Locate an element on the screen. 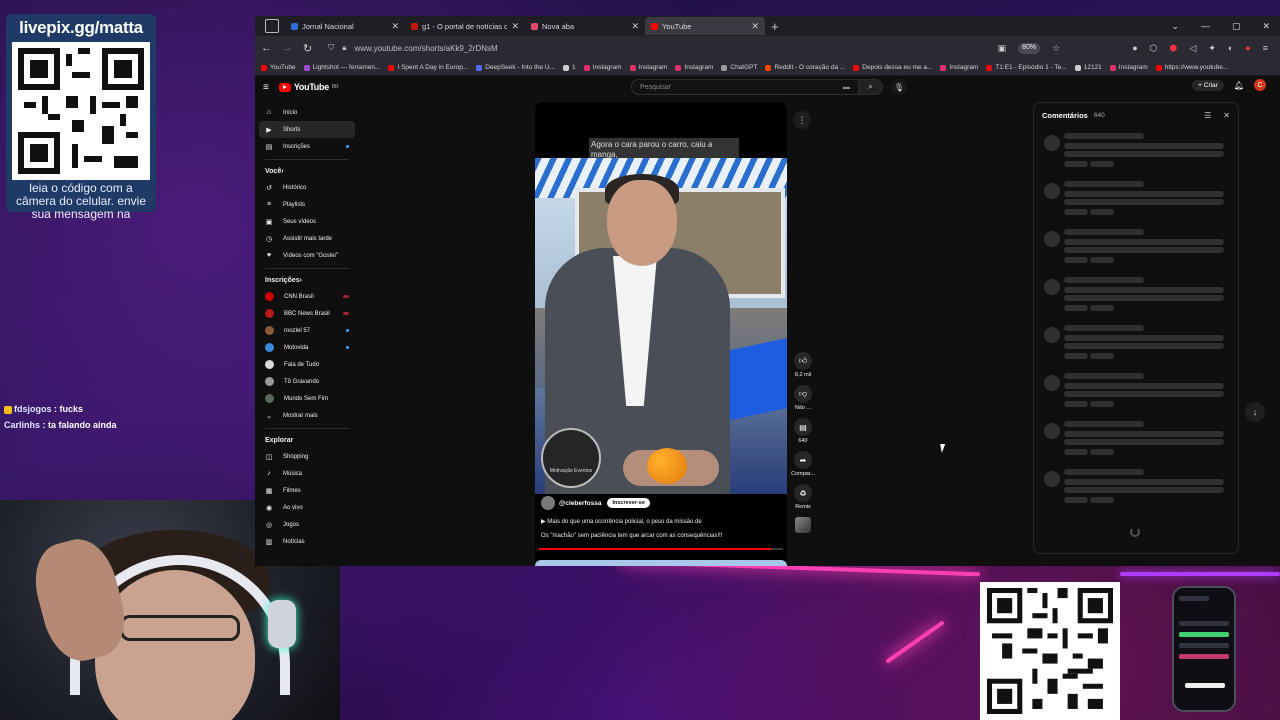 The image size is (1280, 720). reload-icon: ↻ is located at coordinates (307, 48).